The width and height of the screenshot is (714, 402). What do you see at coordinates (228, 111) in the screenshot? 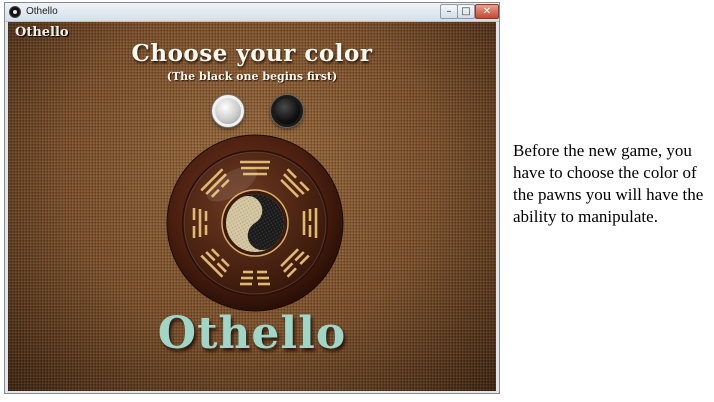
I see `white-pawn-button` at bounding box center [228, 111].